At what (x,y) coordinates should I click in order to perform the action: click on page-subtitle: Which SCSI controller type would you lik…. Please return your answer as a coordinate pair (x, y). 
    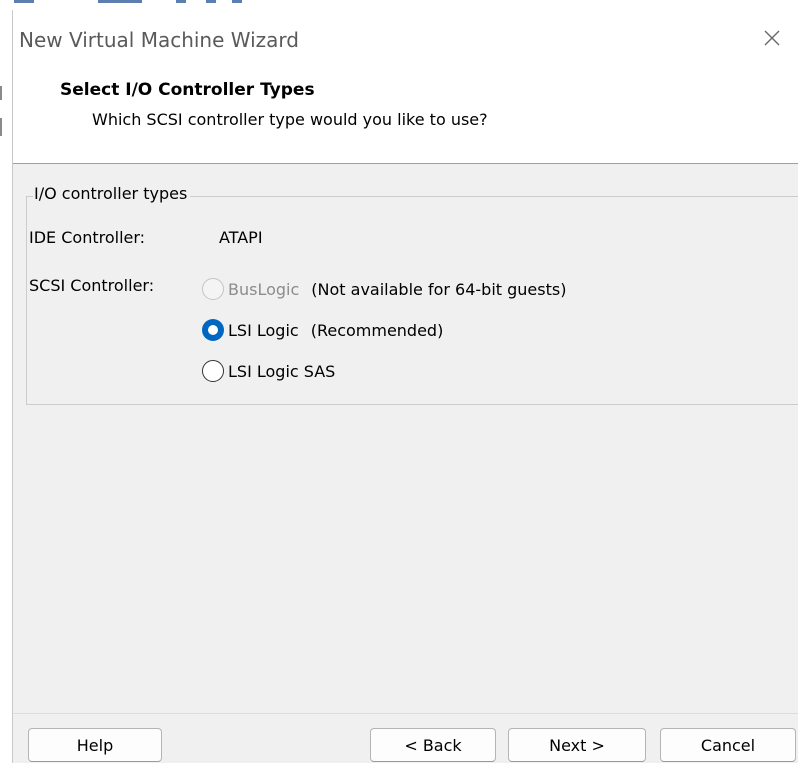
    Looking at the image, I should click on (290, 119).